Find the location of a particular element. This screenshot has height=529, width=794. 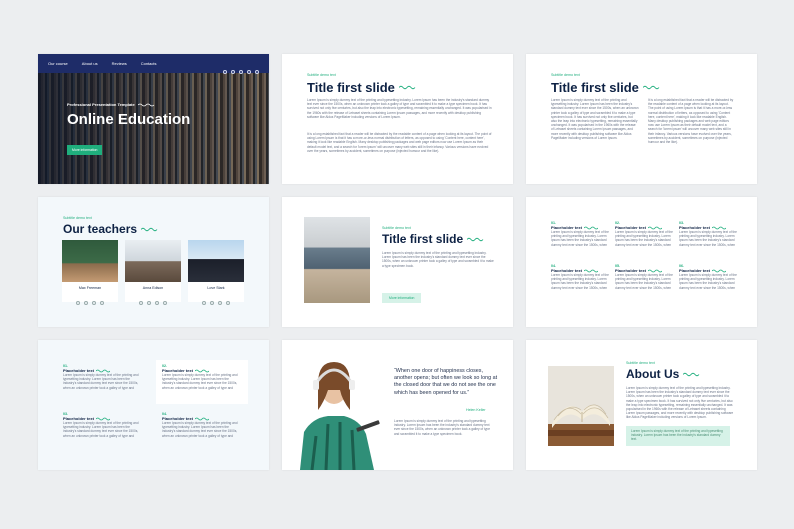

students-photo is located at coordinates (337, 260).